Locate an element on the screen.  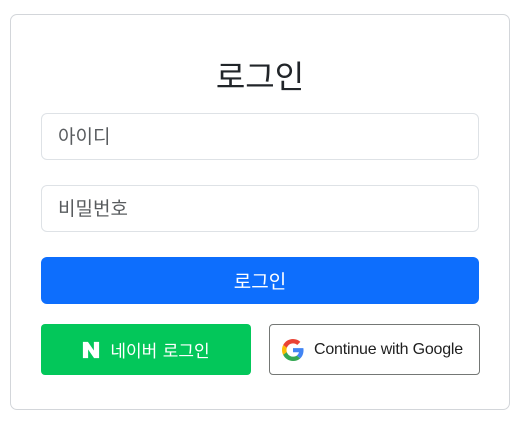
password-input is located at coordinates (260, 208).